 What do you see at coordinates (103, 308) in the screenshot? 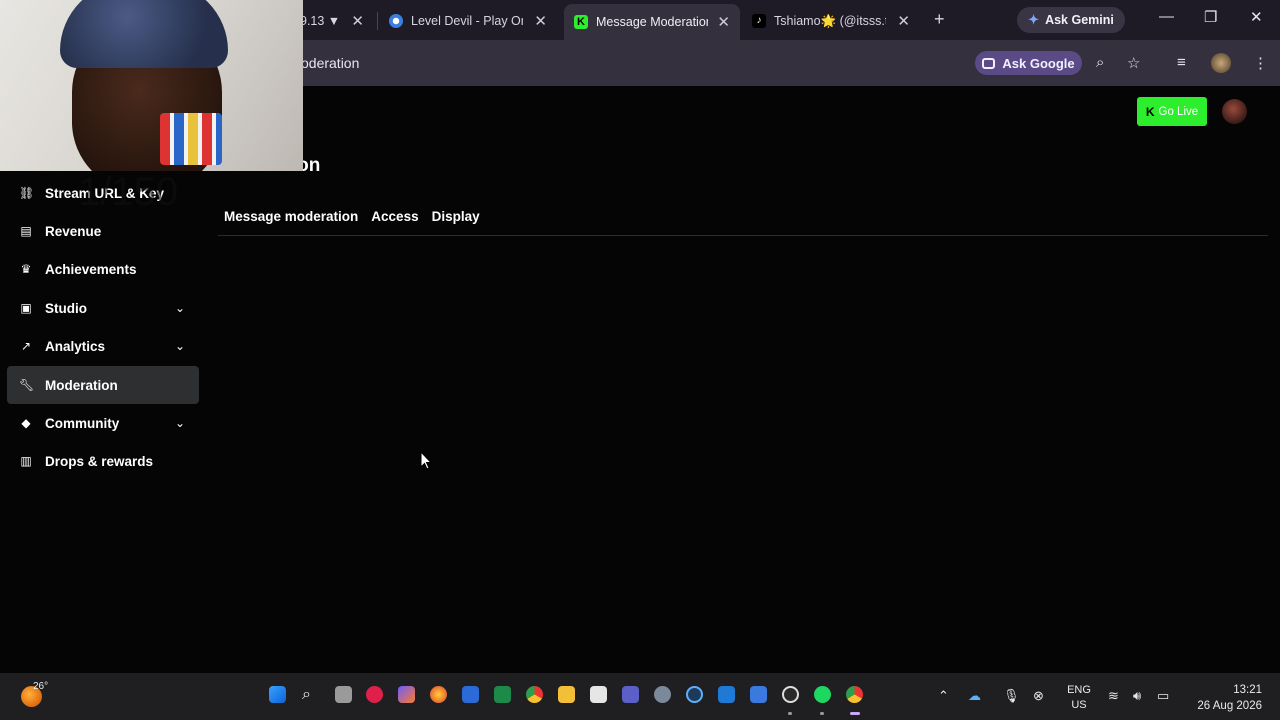
I see `sidebar-item-studio: ▣ Studio ⌄` at bounding box center [103, 308].